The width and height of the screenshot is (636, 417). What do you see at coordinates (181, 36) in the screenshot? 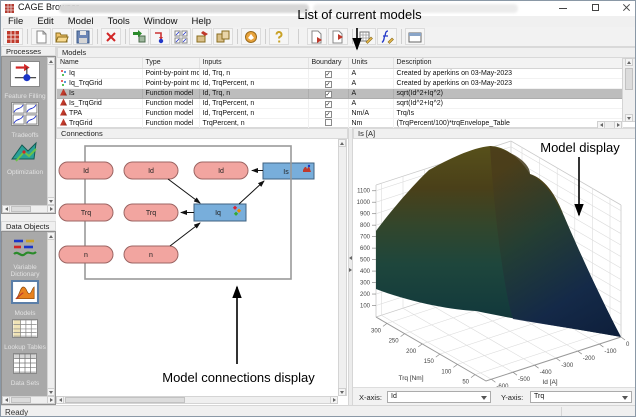
I see `new-tradeoff-icon` at bounding box center [181, 36].